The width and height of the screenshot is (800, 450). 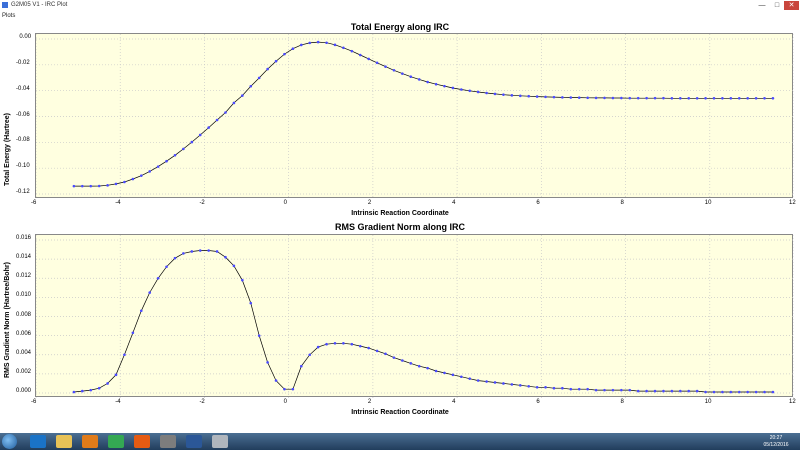 What do you see at coordinates (220, 441) in the screenshot?
I see `paint-icon` at bounding box center [220, 441].